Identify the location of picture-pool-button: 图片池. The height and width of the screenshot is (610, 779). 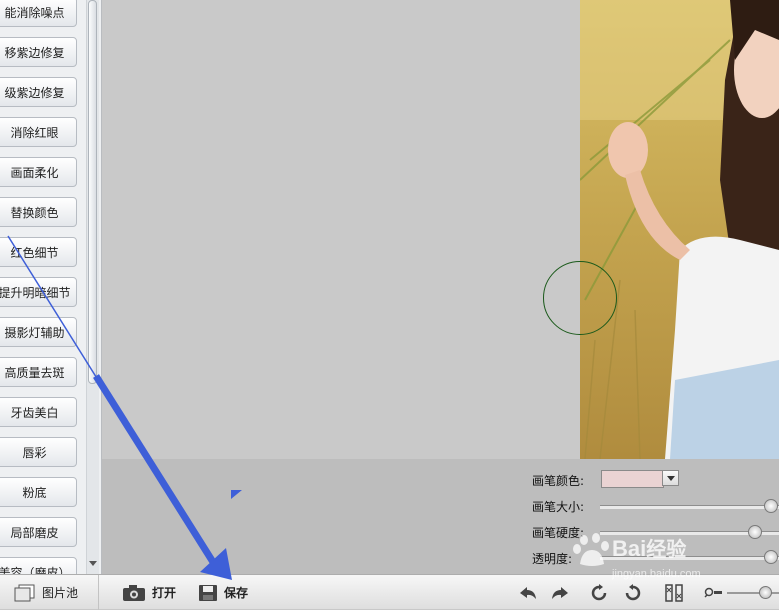
(56, 592).